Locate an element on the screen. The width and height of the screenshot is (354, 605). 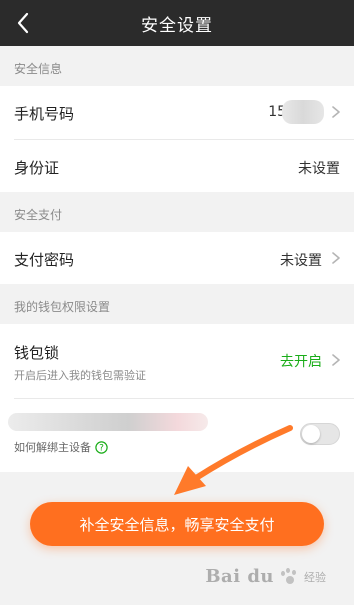
chevron-left-icon is located at coordinates (23, 23).